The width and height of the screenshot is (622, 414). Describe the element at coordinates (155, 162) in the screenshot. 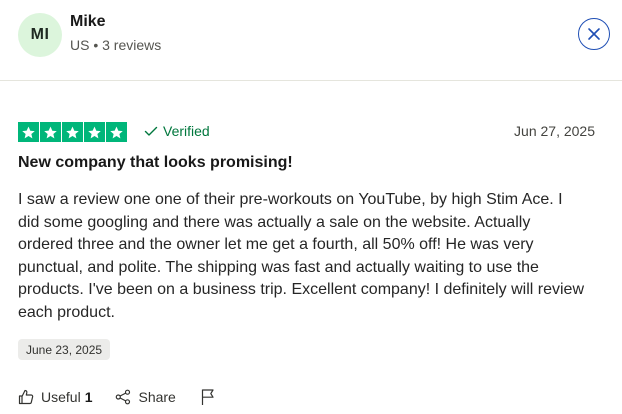

I see `review-title: New company that looks promising!` at that location.